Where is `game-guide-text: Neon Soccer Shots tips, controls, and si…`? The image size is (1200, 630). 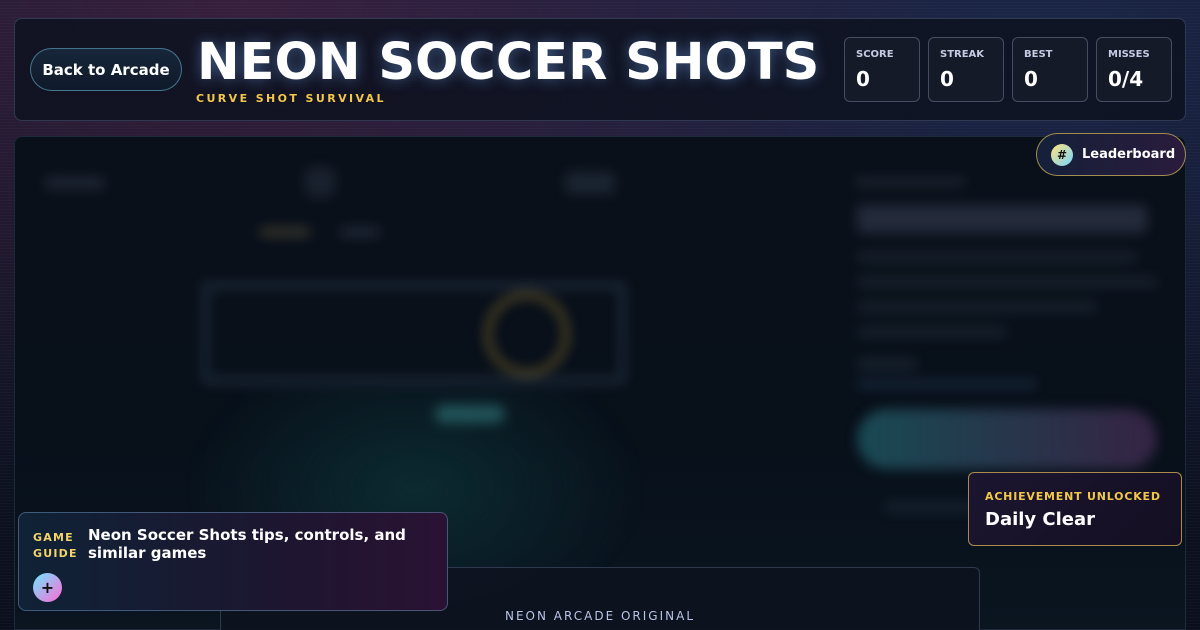 game-guide-text: Neon Soccer Shots tips, controls, and si… is located at coordinates (247, 544).